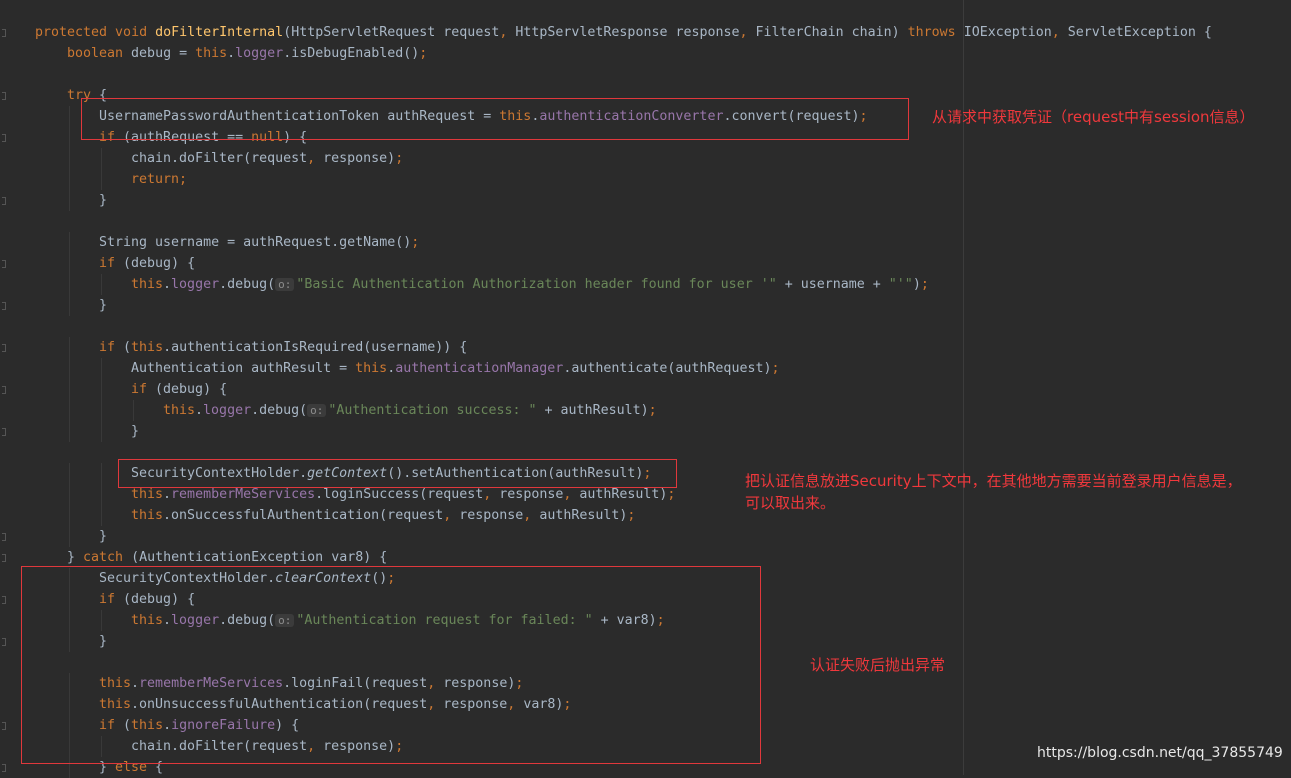 This screenshot has width=1291, height=778. What do you see at coordinates (397, 473) in the screenshot?
I see `highlight-box-set-authentication` at bounding box center [397, 473].